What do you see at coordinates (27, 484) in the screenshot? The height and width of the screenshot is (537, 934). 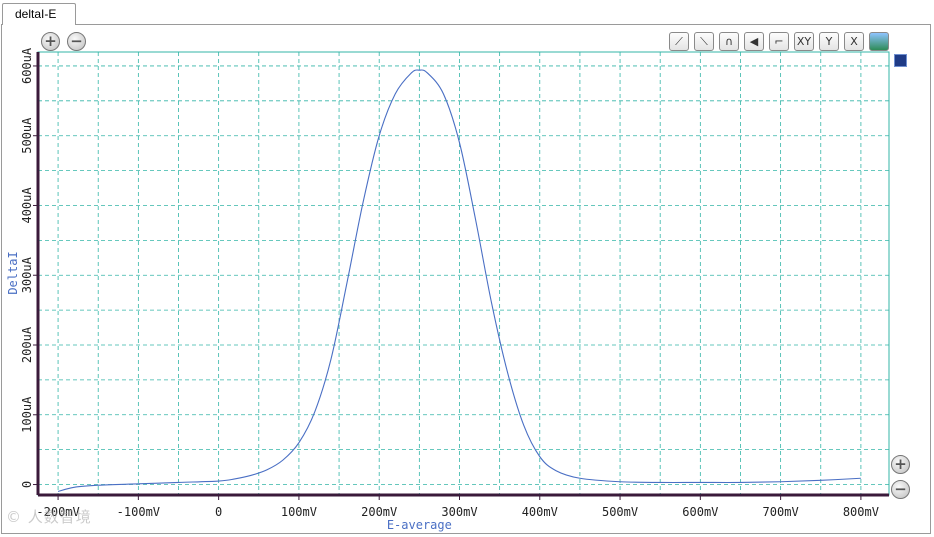 I see `y-tick-label: 0` at bounding box center [27, 484].